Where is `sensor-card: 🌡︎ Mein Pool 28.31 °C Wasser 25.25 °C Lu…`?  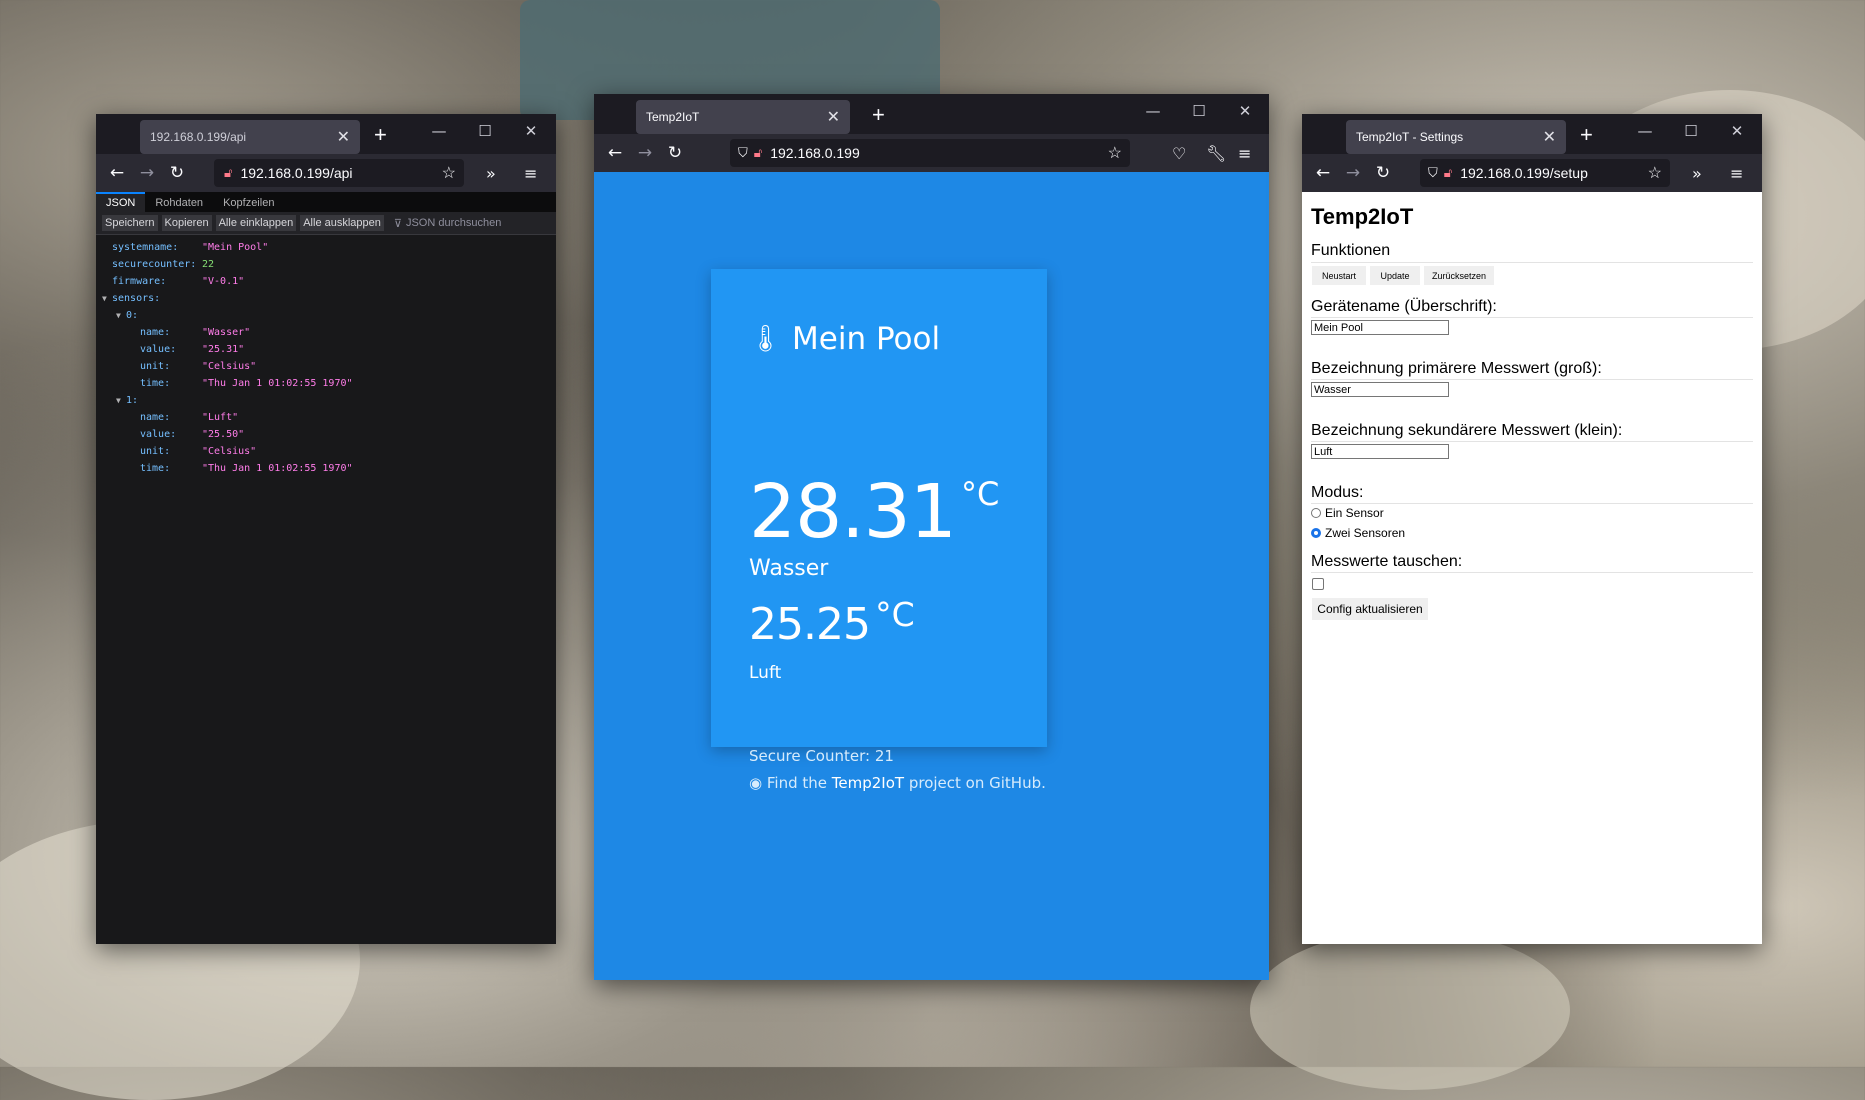 sensor-card: 🌡︎ Mein Pool 28.31 °C Wasser 25.25 °C Lu… is located at coordinates (879, 530).